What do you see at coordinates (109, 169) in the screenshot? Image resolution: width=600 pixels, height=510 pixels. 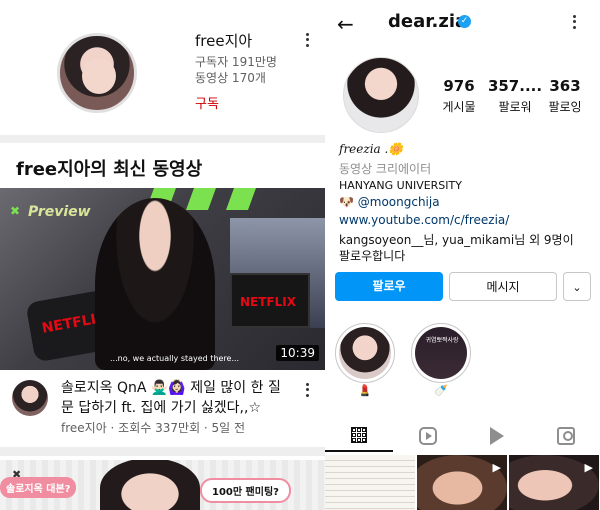 I see `section-title: free지아의 최신 동영상` at bounding box center [109, 169].